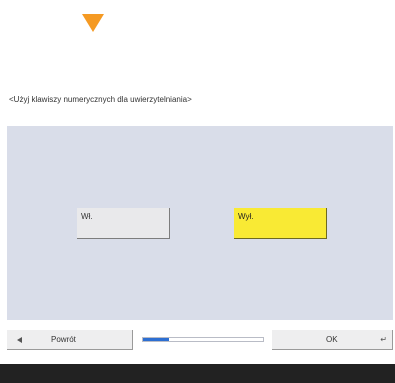 The image size is (395, 383). Describe the element at coordinates (203, 339) in the screenshot. I see `progress-bar` at that location.